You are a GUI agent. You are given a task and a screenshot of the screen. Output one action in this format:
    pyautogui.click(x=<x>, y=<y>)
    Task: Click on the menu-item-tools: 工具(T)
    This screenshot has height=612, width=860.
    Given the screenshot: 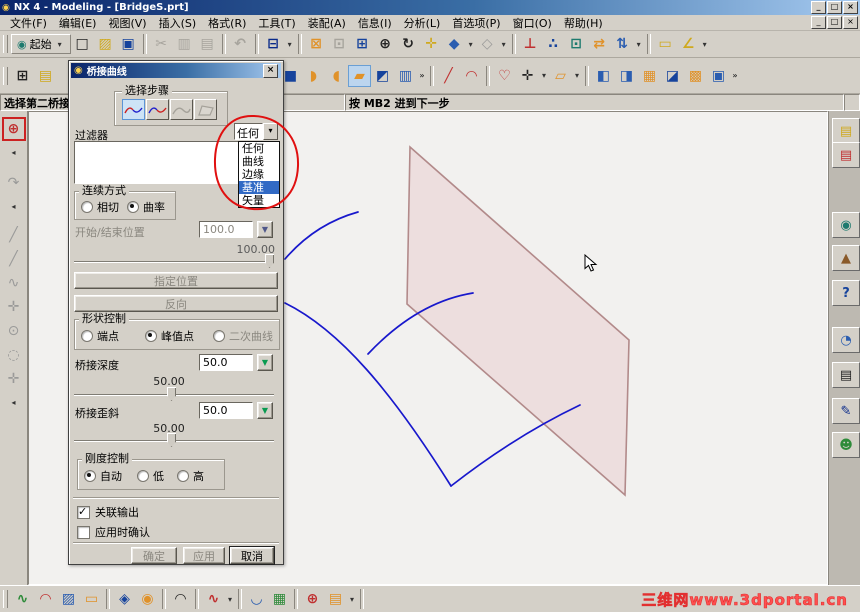 What is the action you would take?
    pyautogui.click(x=276, y=23)
    